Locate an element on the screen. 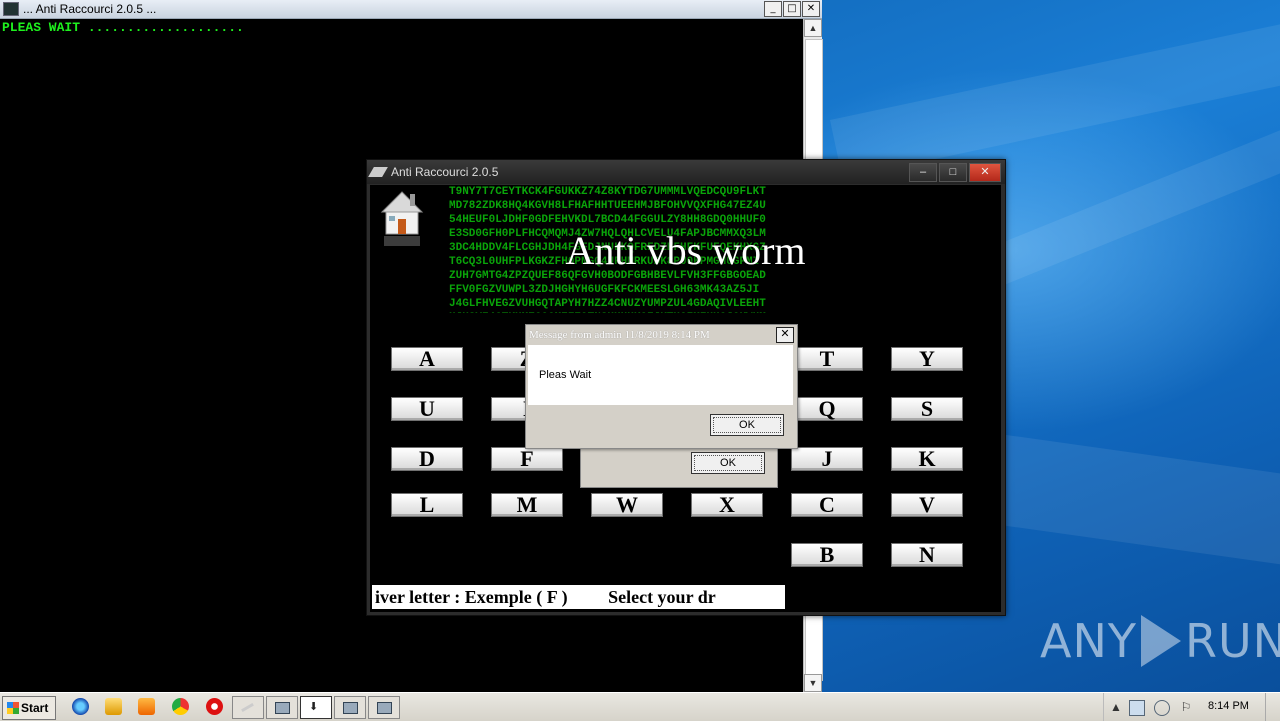 The width and height of the screenshot is (1280, 721). wallpaper-light-beam is located at coordinates (1055, 95).